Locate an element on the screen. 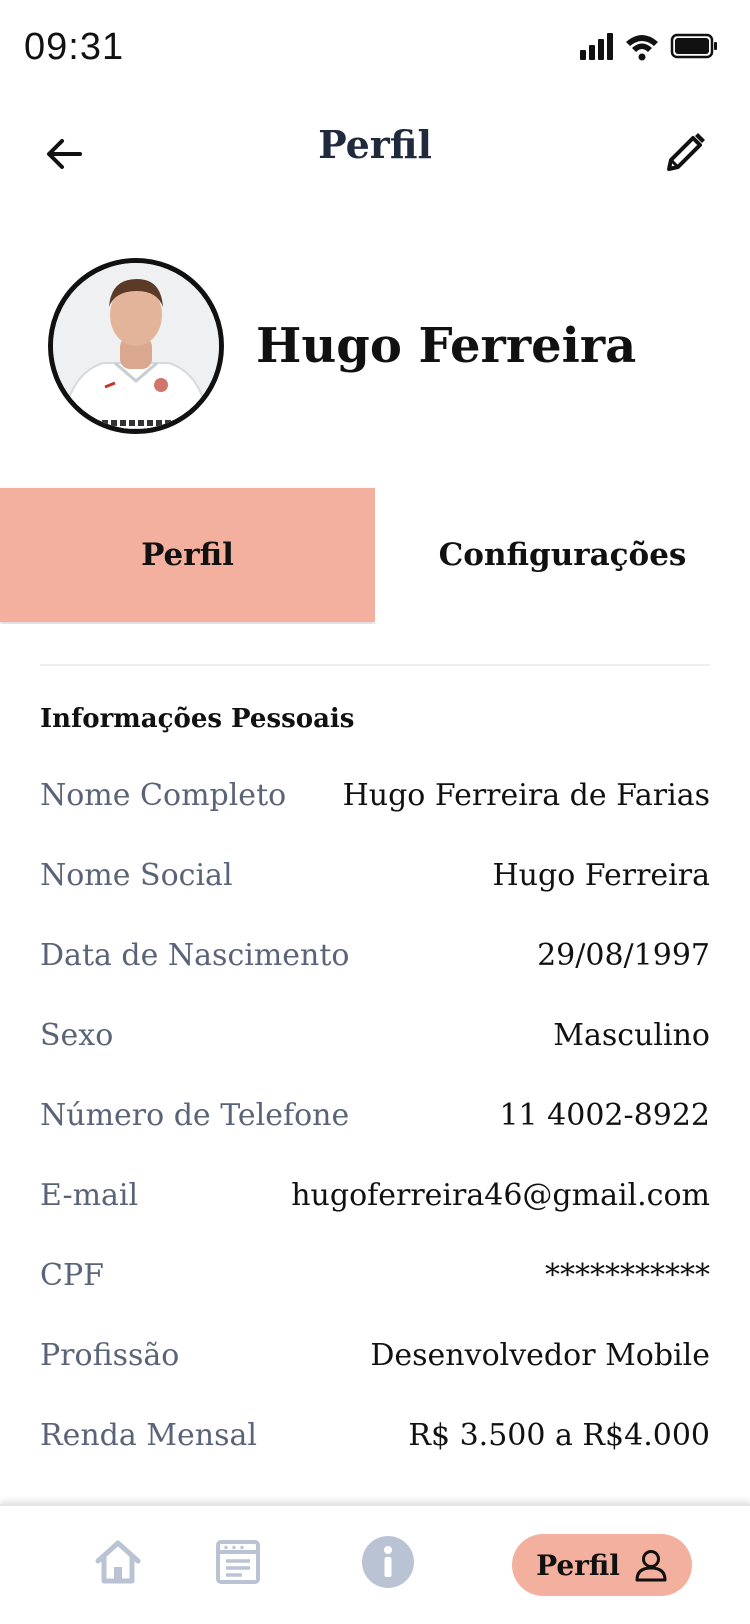 The width and height of the screenshot is (750, 1624). info-row-data-nascimento: Data de Nascimento 29/08/1997 is located at coordinates (375, 958).